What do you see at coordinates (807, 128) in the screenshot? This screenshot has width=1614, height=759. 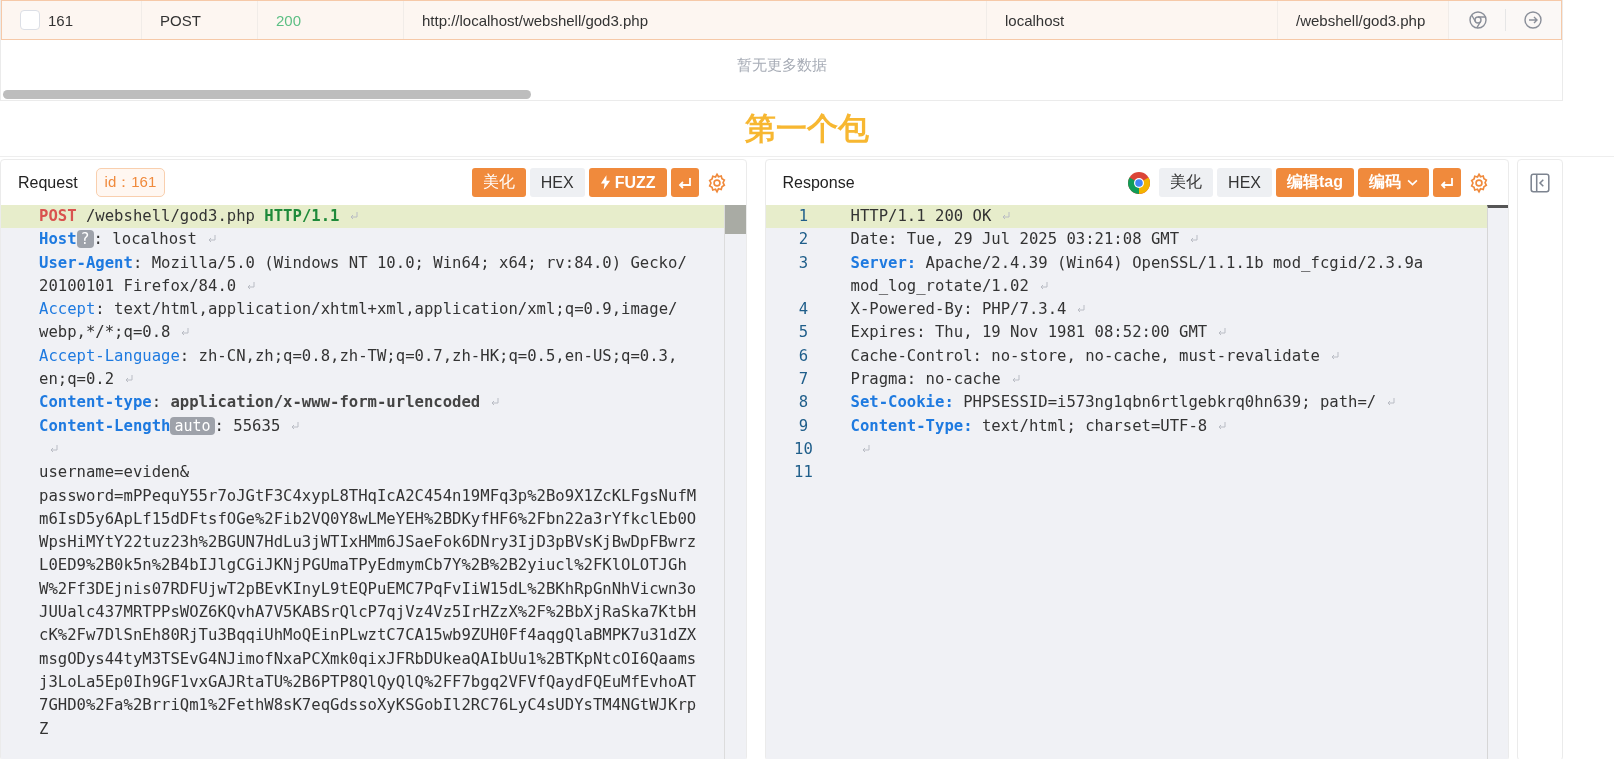 I see `section-title: 第一个包` at bounding box center [807, 128].